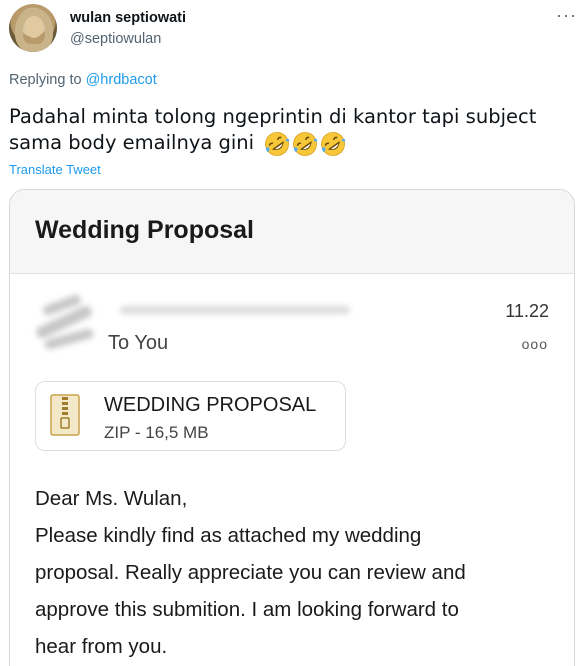 Image resolution: width=583 pixels, height=666 pixels. I want to click on more-options-icon: ···, so click(566, 15).